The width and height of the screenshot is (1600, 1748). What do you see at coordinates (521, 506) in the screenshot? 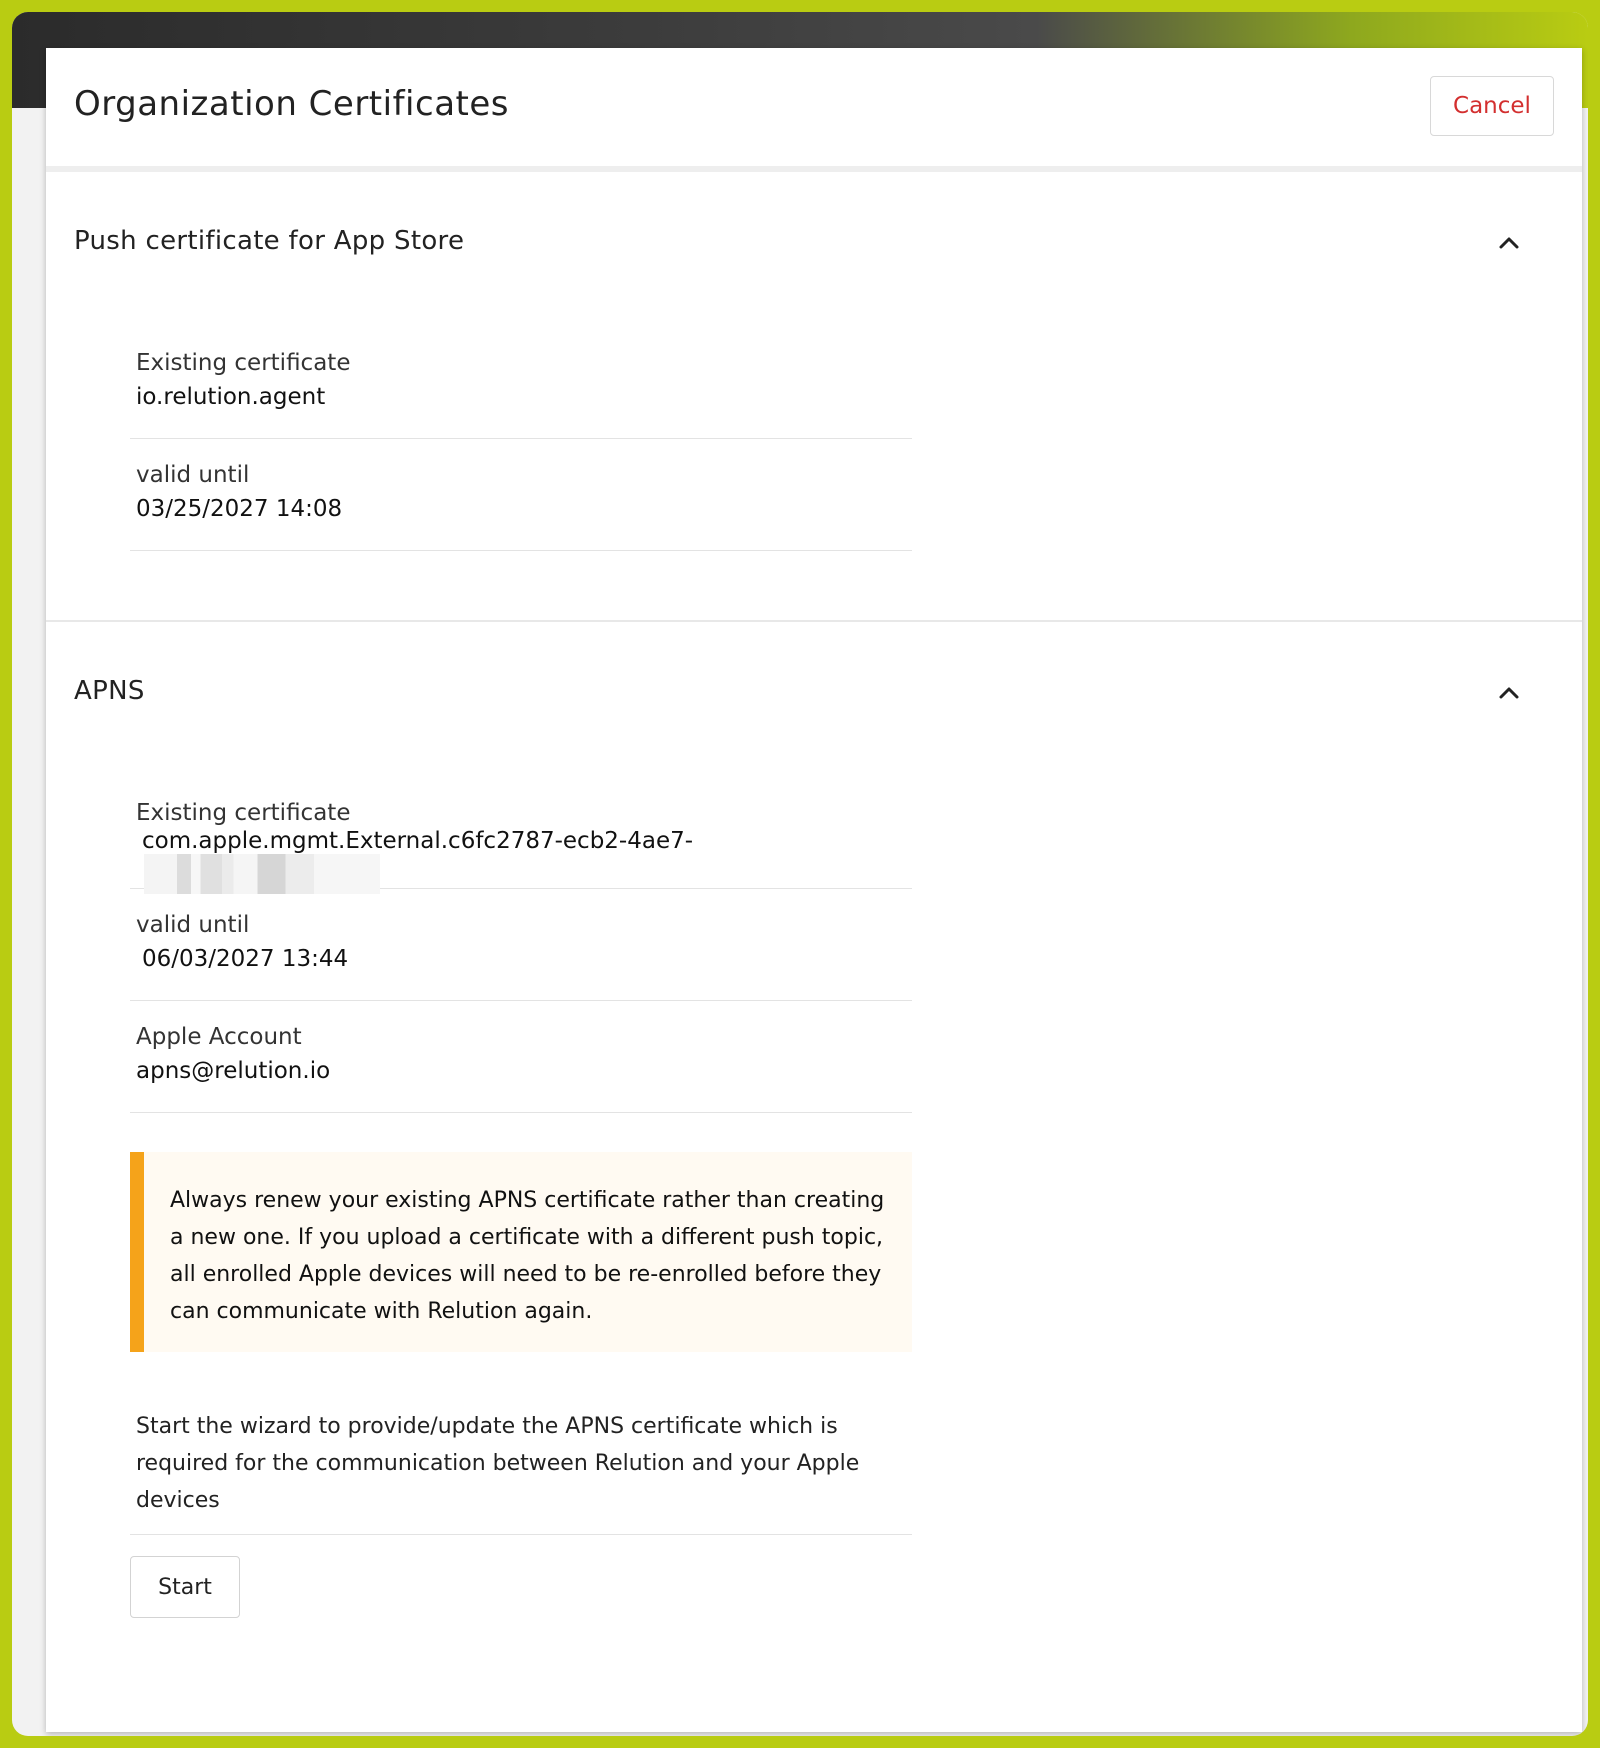
I see `push-valid-until-field: valid until 03/25/2027 14:08` at bounding box center [521, 506].